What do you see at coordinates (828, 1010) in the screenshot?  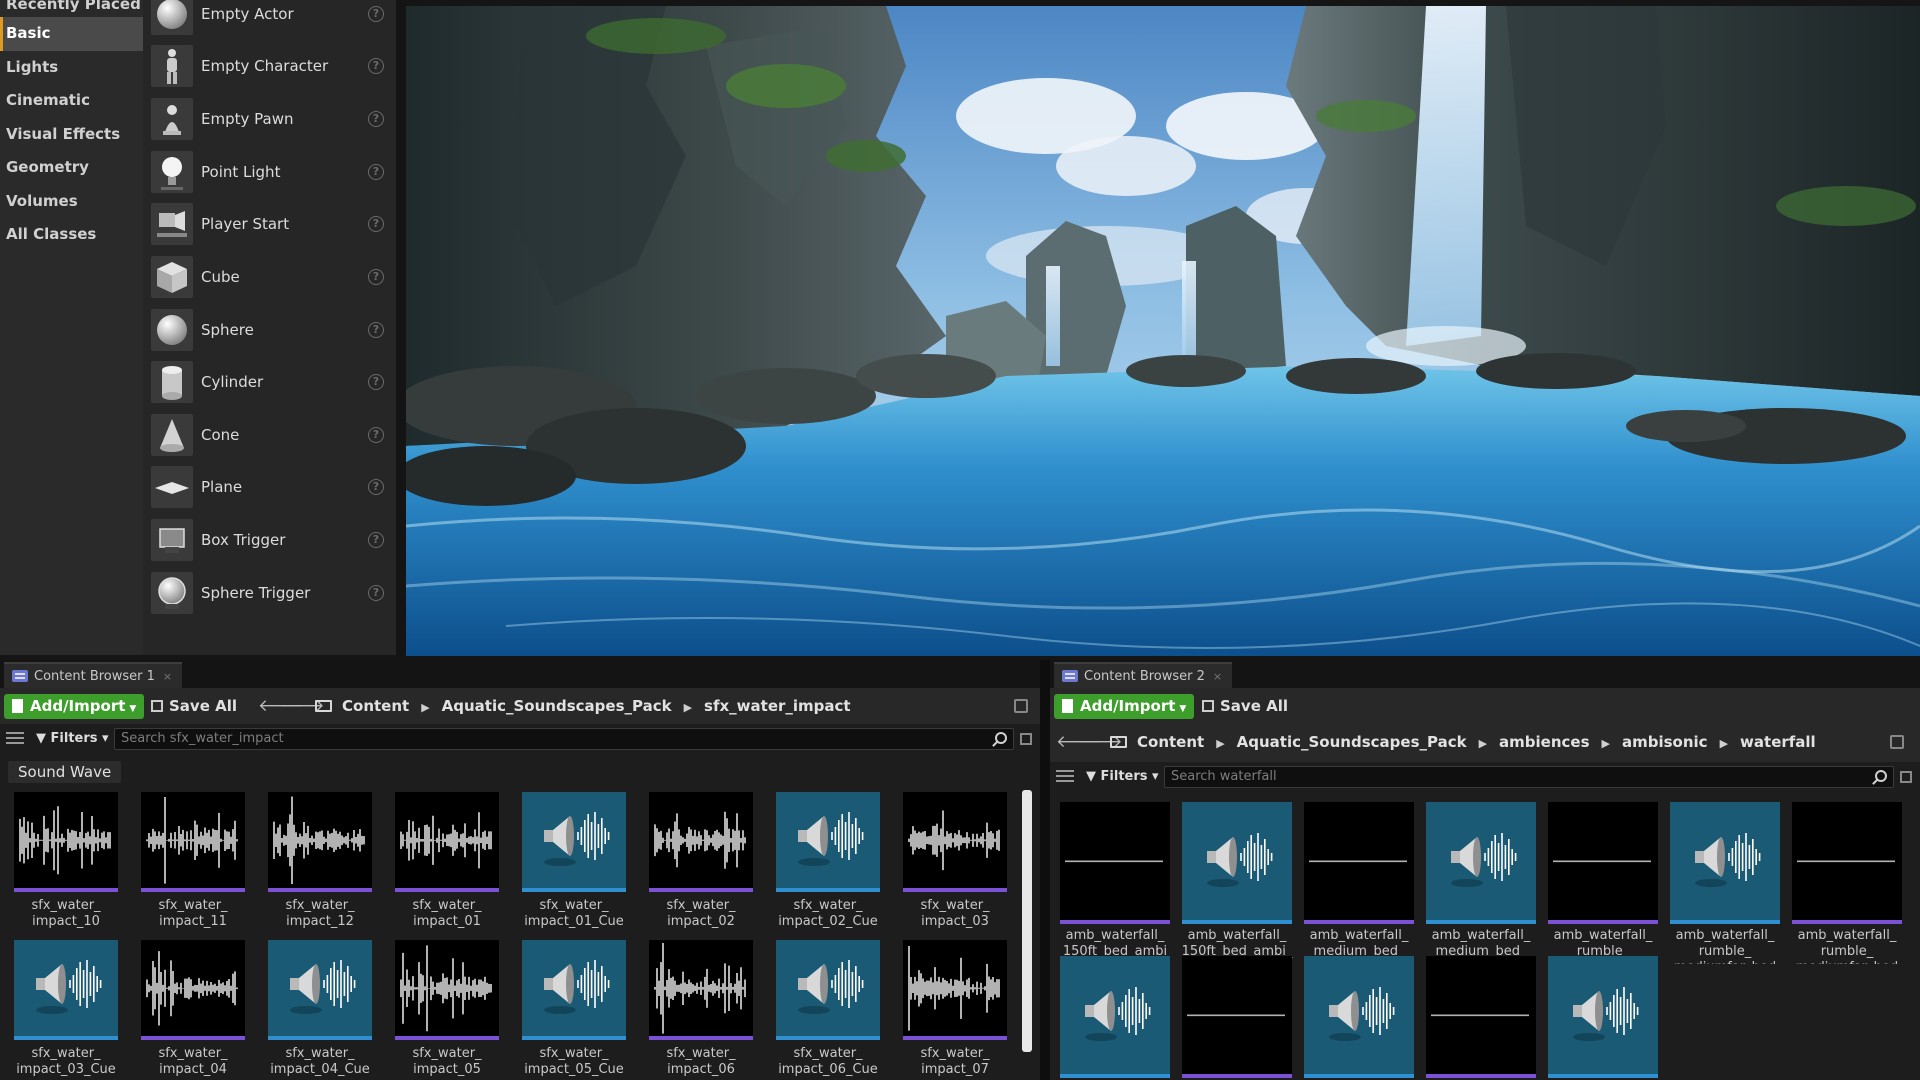 I see `sound-cue-asset: sfx_water_ impact_06_Cue` at bounding box center [828, 1010].